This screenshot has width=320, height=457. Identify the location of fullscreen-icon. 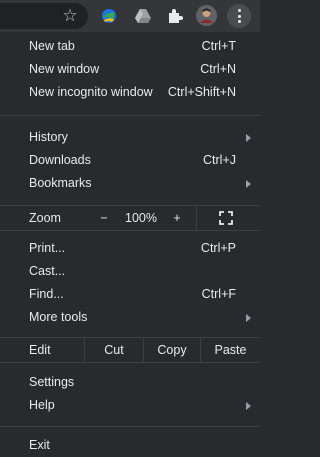
(226, 218).